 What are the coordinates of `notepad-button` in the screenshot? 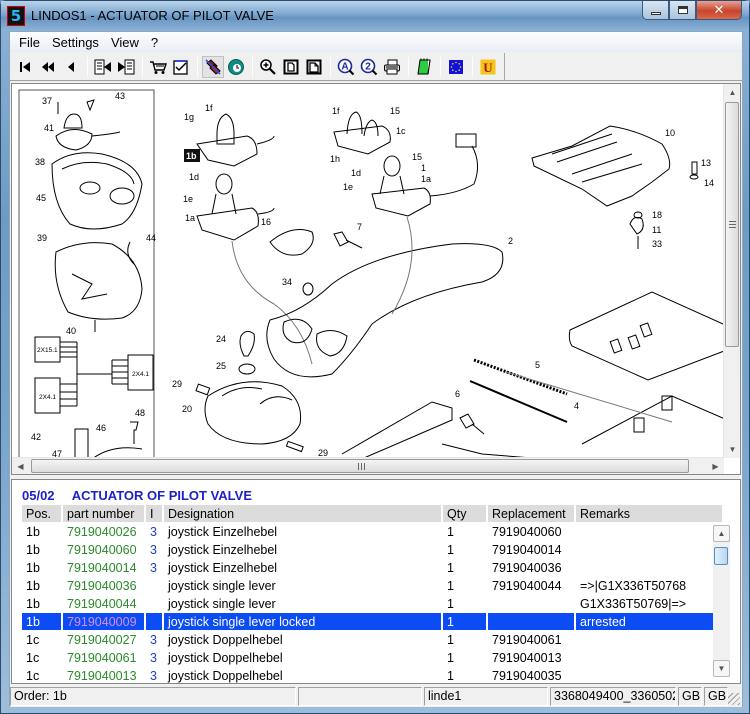 It's located at (424, 67).